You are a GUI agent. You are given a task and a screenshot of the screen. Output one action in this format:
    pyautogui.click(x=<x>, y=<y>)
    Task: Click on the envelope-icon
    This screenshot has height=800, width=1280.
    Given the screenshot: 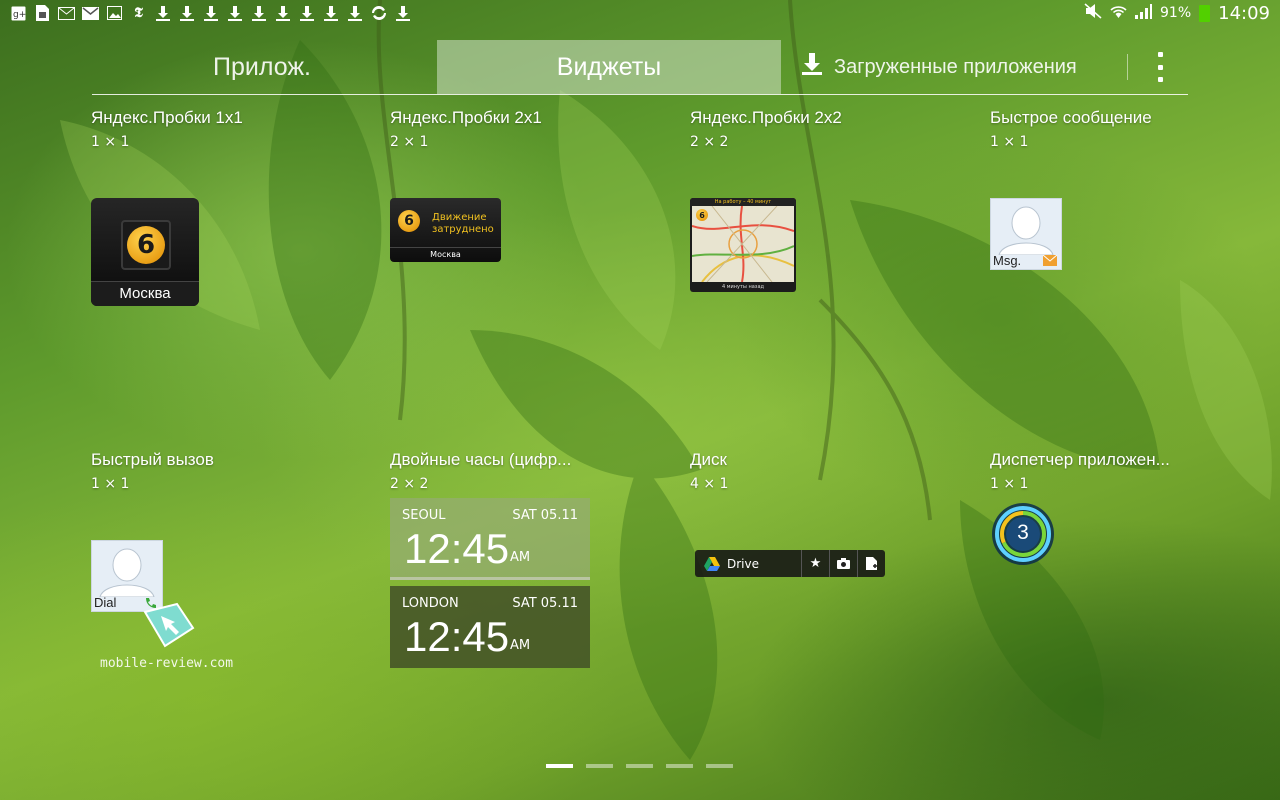 What is the action you would take?
    pyautogui.click(x=1050, y=260)
    